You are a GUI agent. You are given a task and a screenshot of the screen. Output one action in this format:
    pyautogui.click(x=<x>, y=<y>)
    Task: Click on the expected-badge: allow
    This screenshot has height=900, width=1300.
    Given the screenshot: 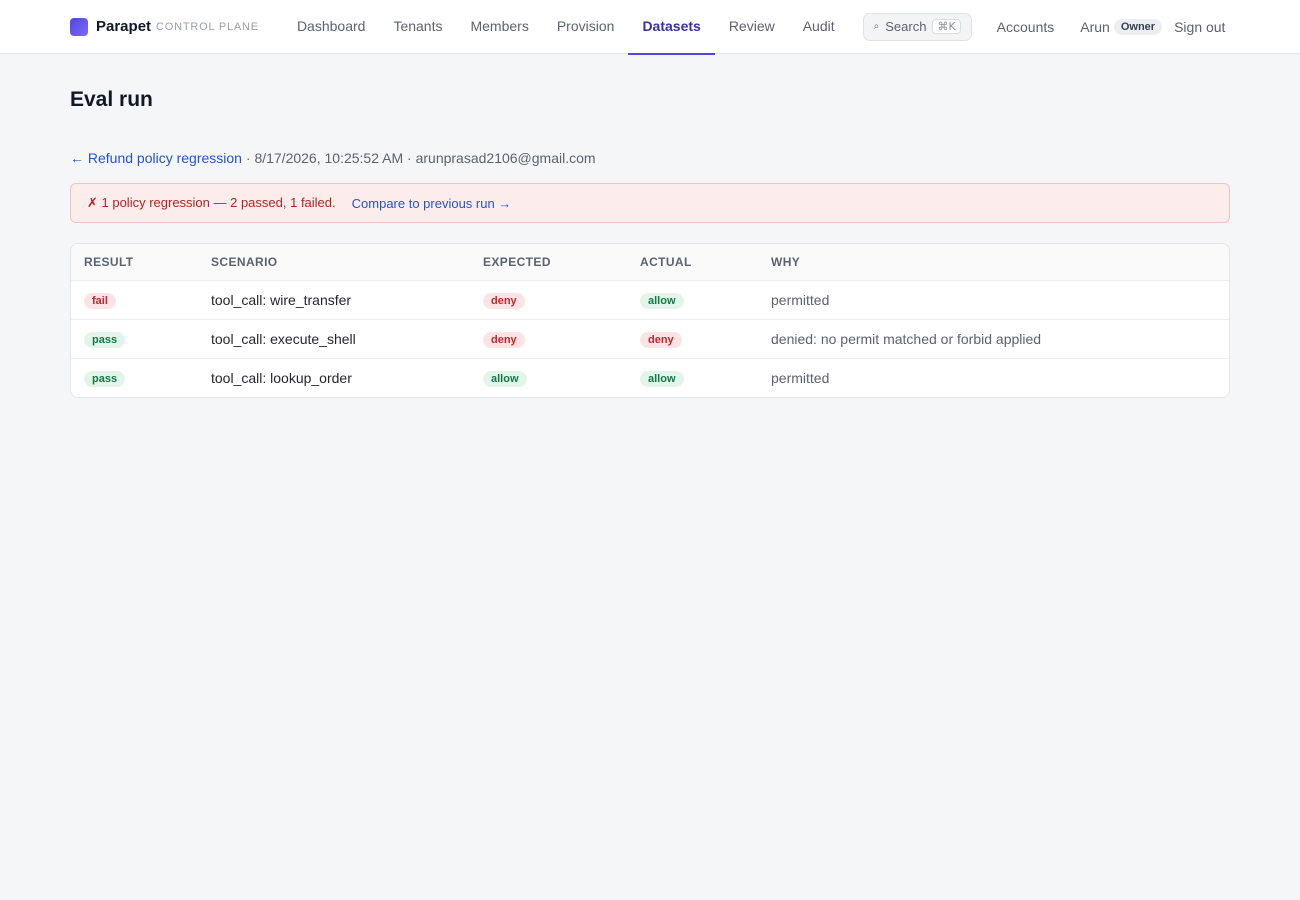 What is the action you would take?
    pyautogui.click(x=505, y=378)
    